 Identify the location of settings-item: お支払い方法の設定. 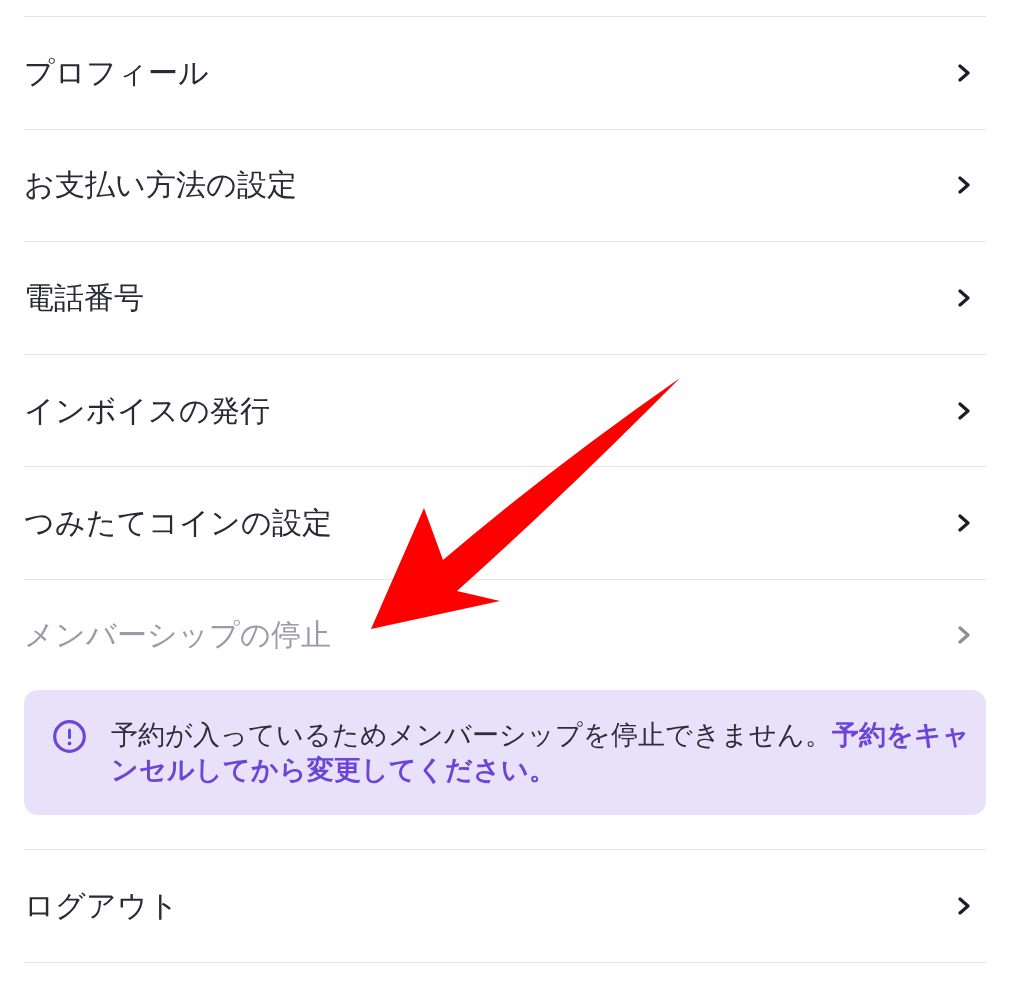
(505, 186).